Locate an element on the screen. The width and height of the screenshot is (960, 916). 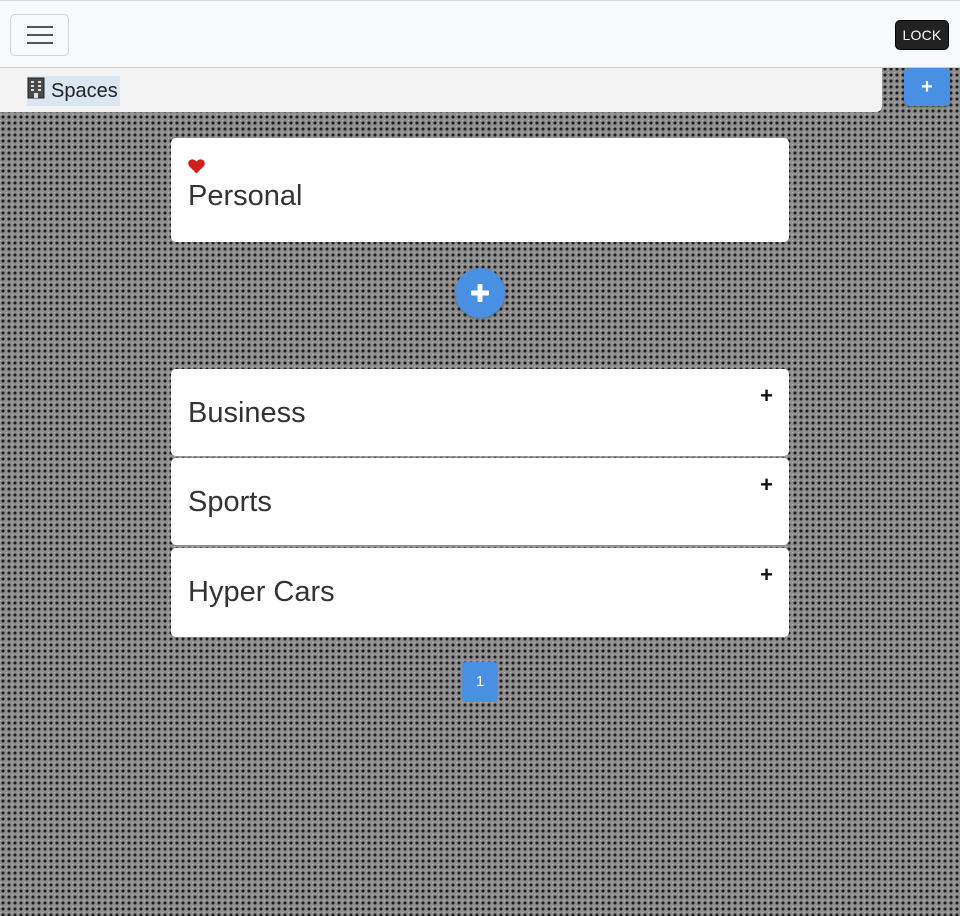
spaces-label: Spaces is located at coordinates (84, 90).